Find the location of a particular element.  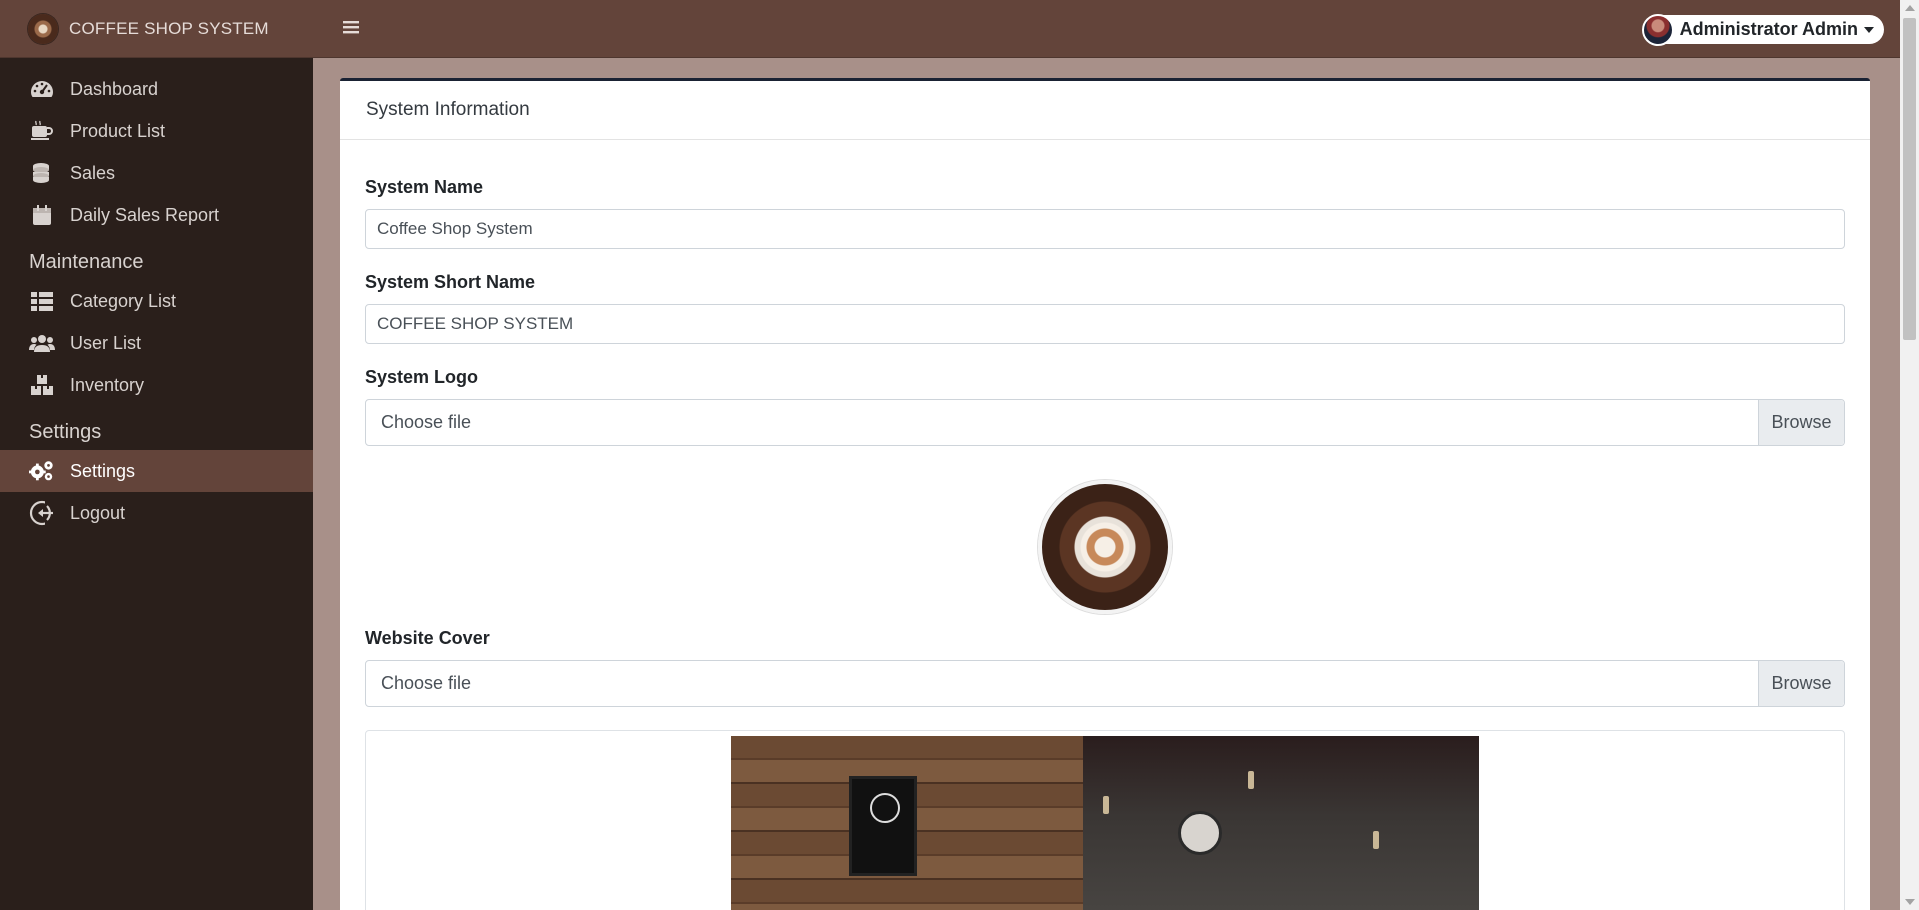

sidebar-item-user-list: User List is located at coordinates (156, 343).